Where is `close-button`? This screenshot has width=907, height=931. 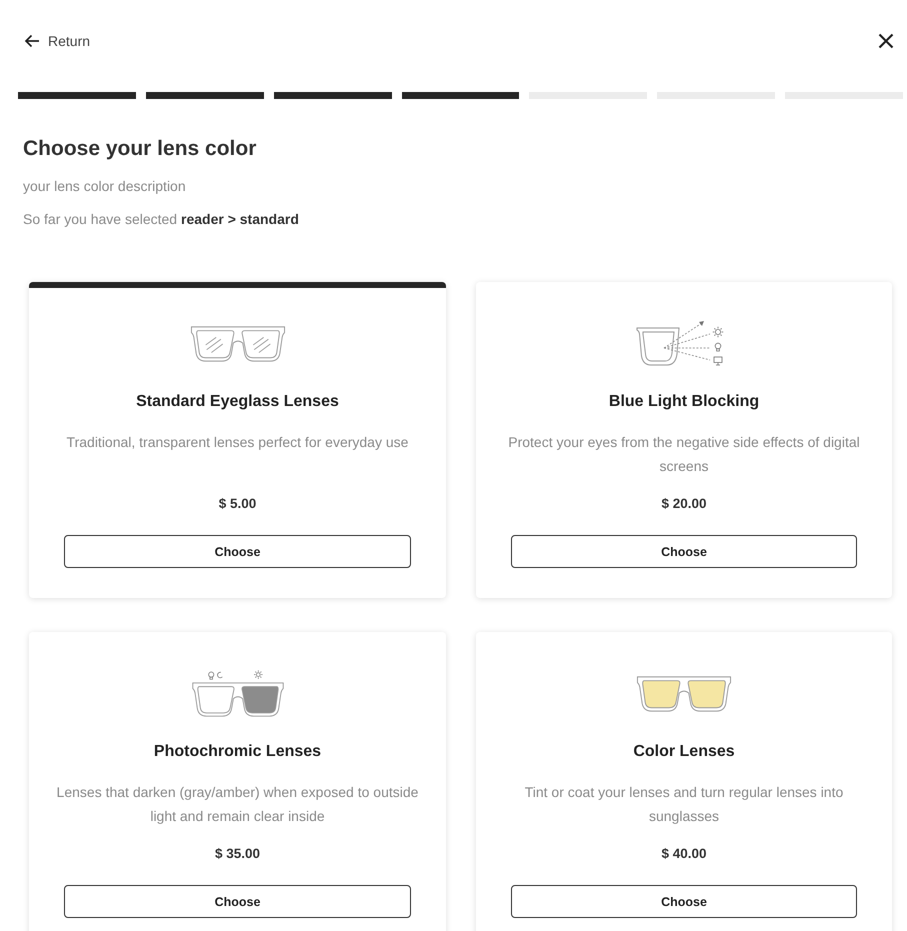
close-button is located at coordinates (886, 41).